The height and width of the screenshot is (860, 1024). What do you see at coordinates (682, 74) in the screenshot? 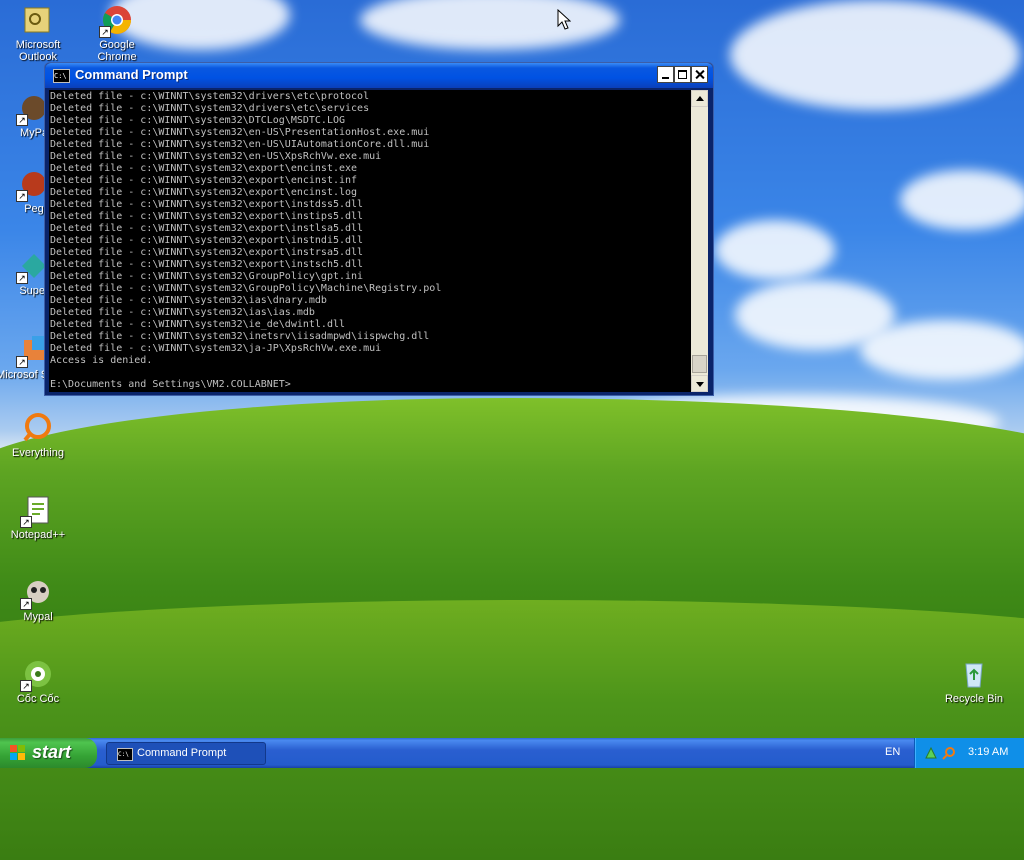
I see `maximize-button` at bounding box center [682, 74].